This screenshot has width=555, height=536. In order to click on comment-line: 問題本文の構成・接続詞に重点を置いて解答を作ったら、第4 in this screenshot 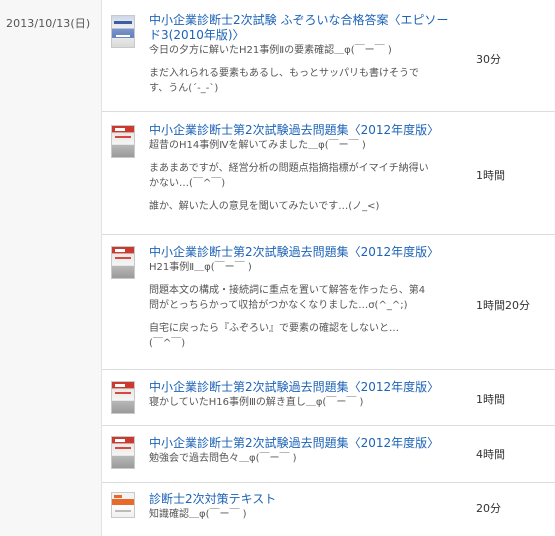, I will do `click(287, 290)`.